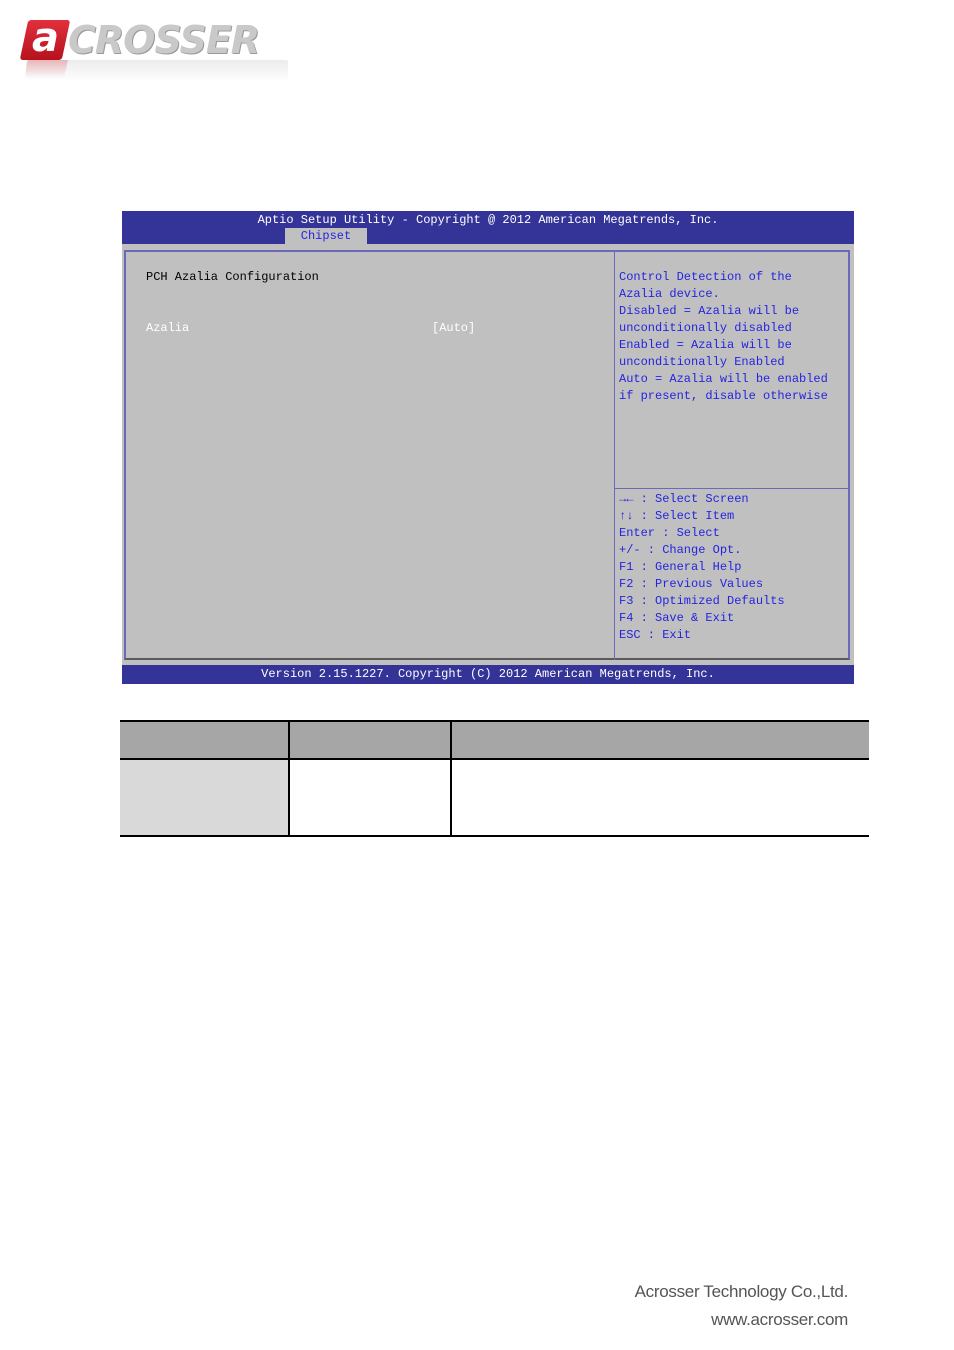 The width and height of the screenshot is (954, 1350). What do you see at coordinates (45, 38) in the screenshot?
I see `logo-mark-letter: a` at bounding box center [45, 38].